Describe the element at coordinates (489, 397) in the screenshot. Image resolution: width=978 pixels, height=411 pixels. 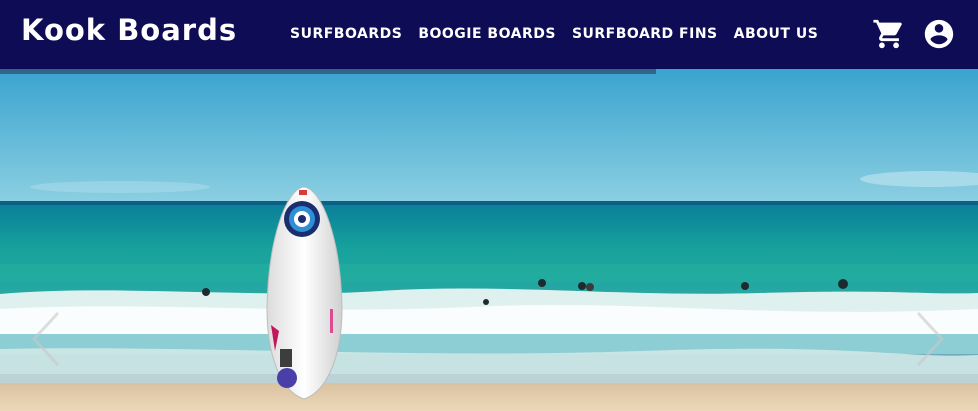
I see `sand` at that location.